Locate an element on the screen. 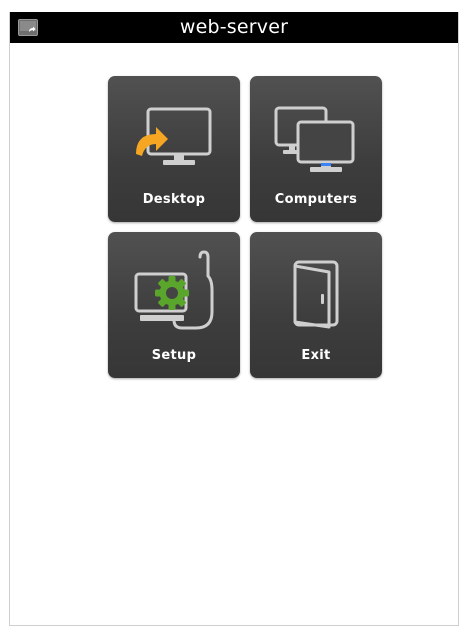 This screenshot has height=630, width=468. setup-button: Setup is located at coordinates (174, 305).